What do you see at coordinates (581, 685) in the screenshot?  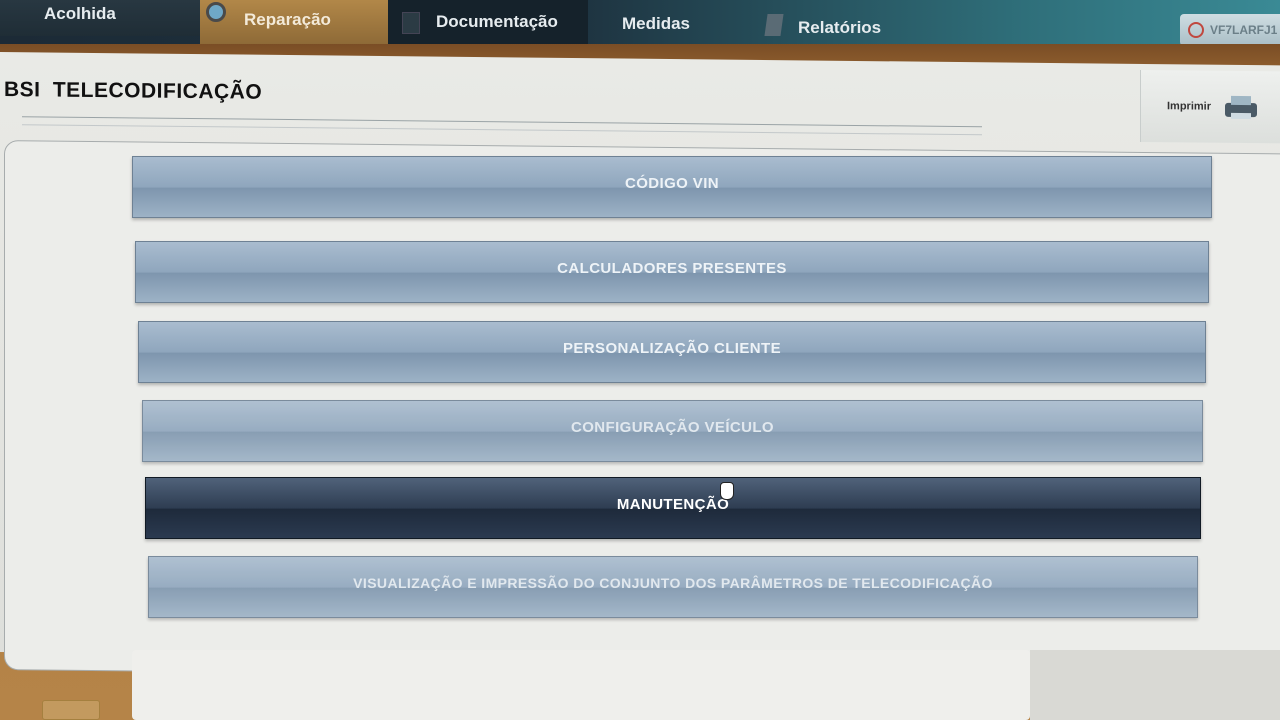 I see `status-field` at bounding box center [581, 685].